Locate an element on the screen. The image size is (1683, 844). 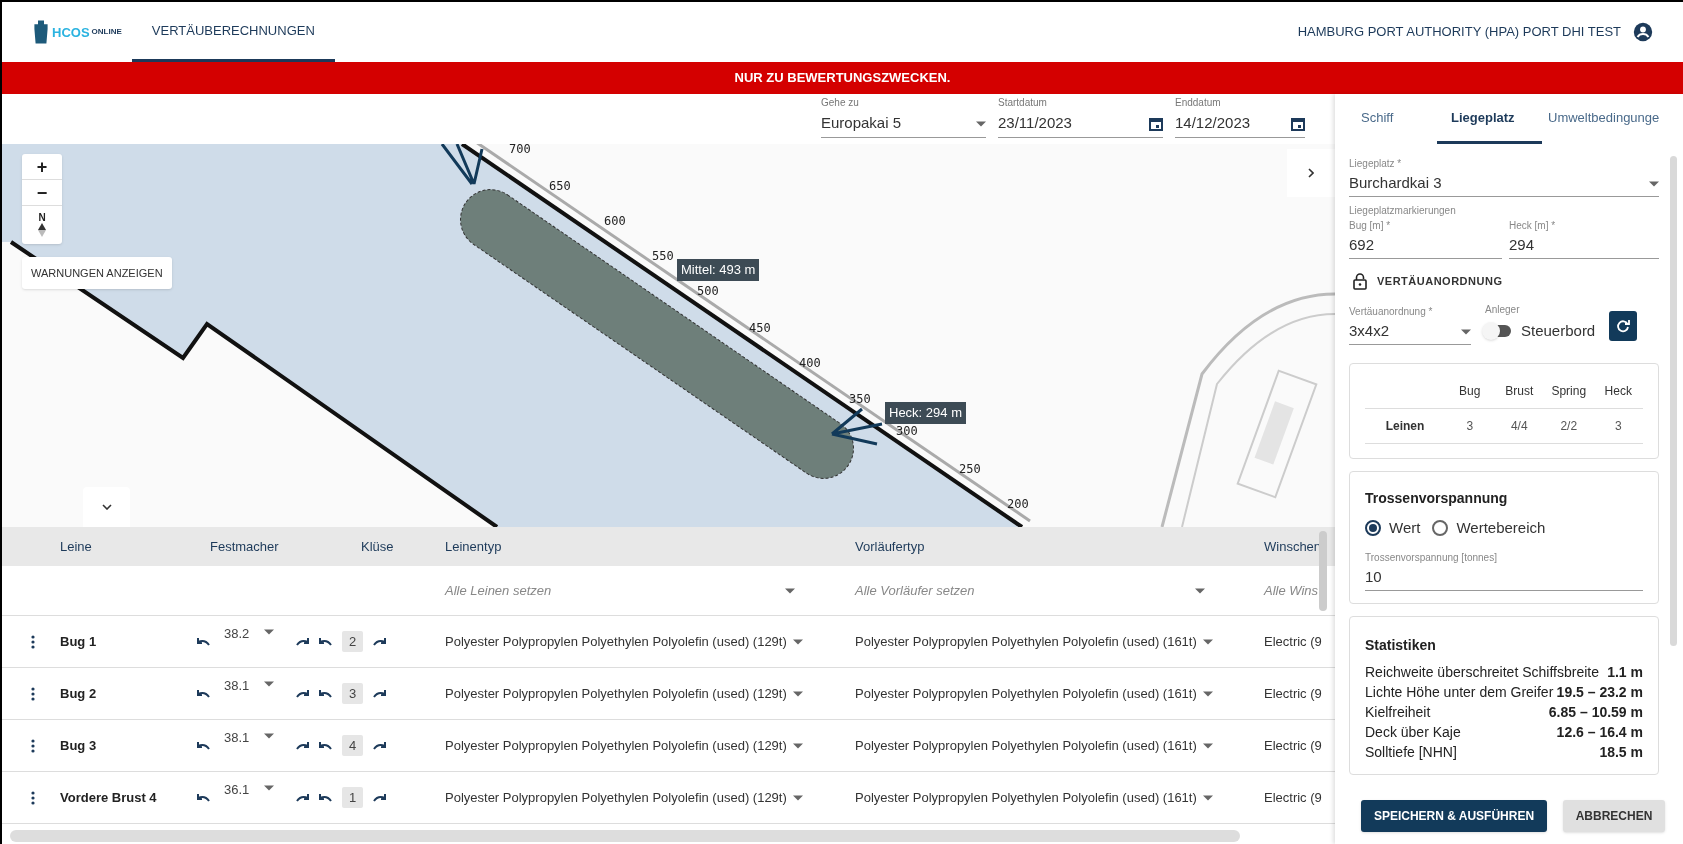
stat-label: Kielfreiheit is located at coordinates (1398, 712).